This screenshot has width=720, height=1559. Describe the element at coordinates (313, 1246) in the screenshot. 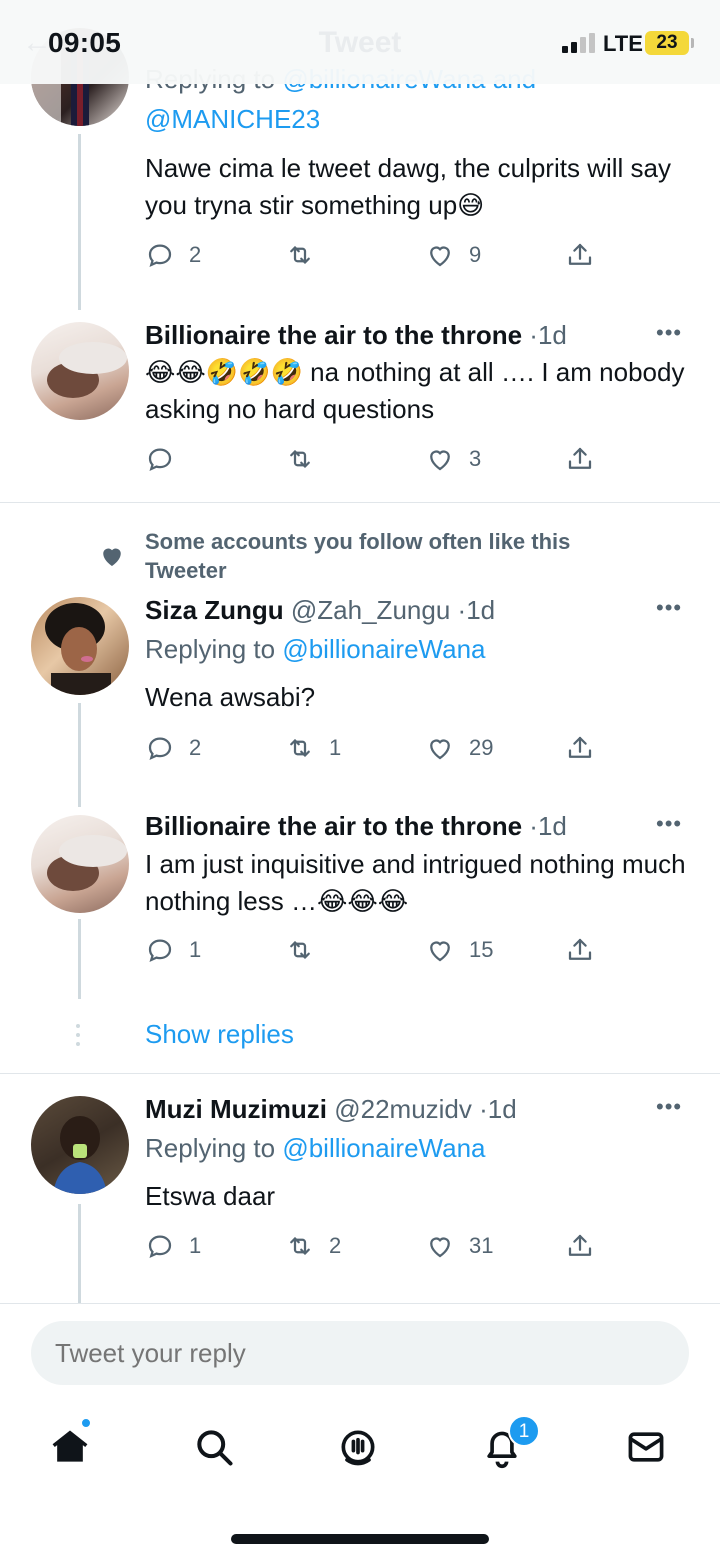

I see `retweet-button: 2` at that location.